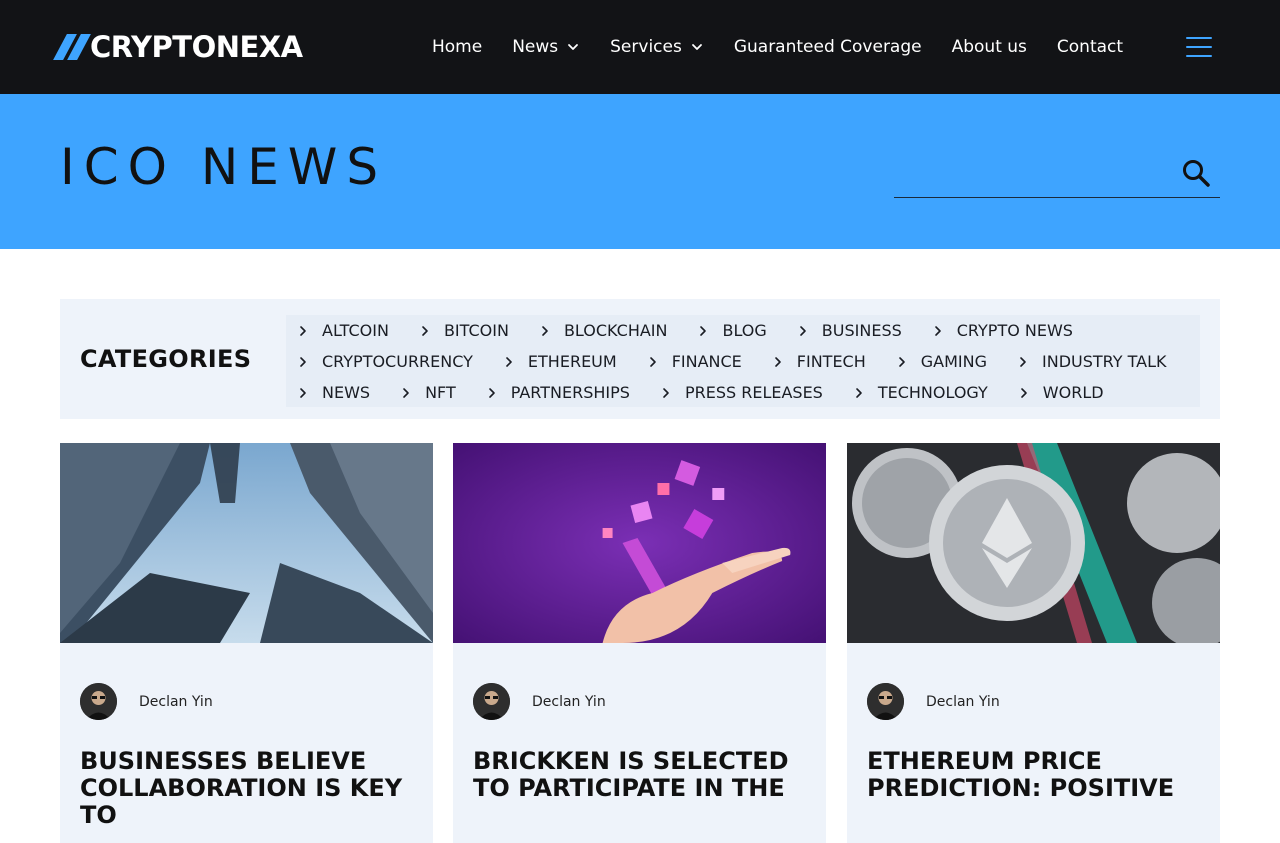 The image size is (1280, 843). I want to click on site-logo: CRYPTONEXA, so click(178, 47).